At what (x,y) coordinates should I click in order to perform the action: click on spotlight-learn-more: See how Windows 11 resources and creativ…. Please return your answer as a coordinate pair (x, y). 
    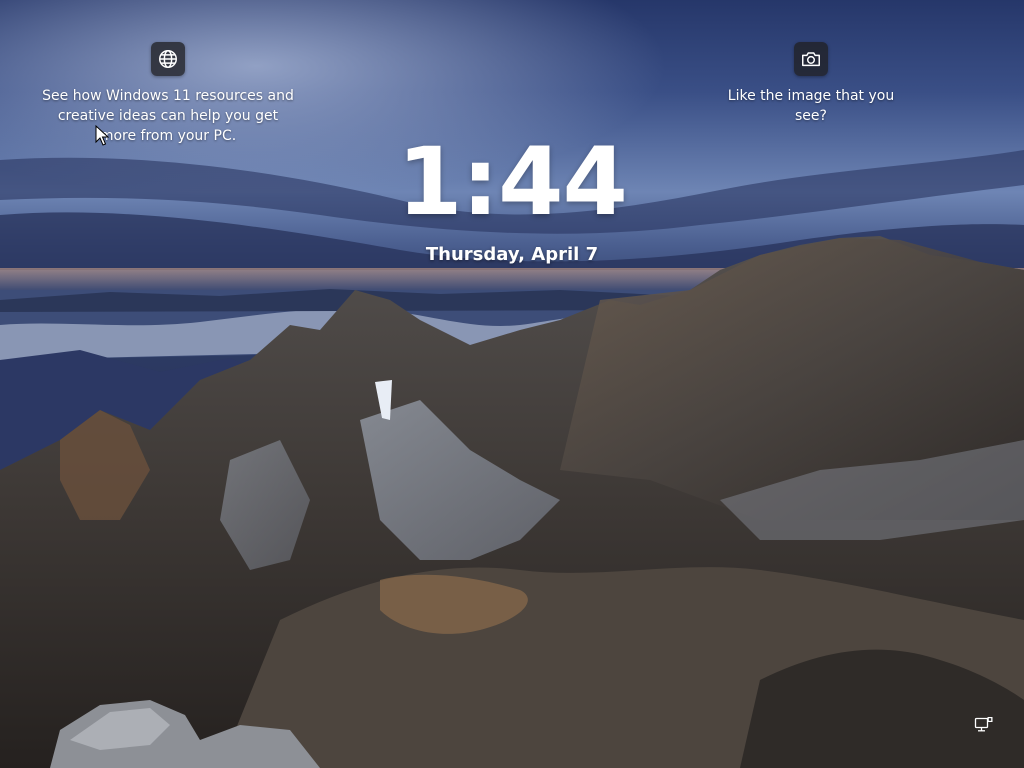
    Looking at the image, I should click on (168, 94).